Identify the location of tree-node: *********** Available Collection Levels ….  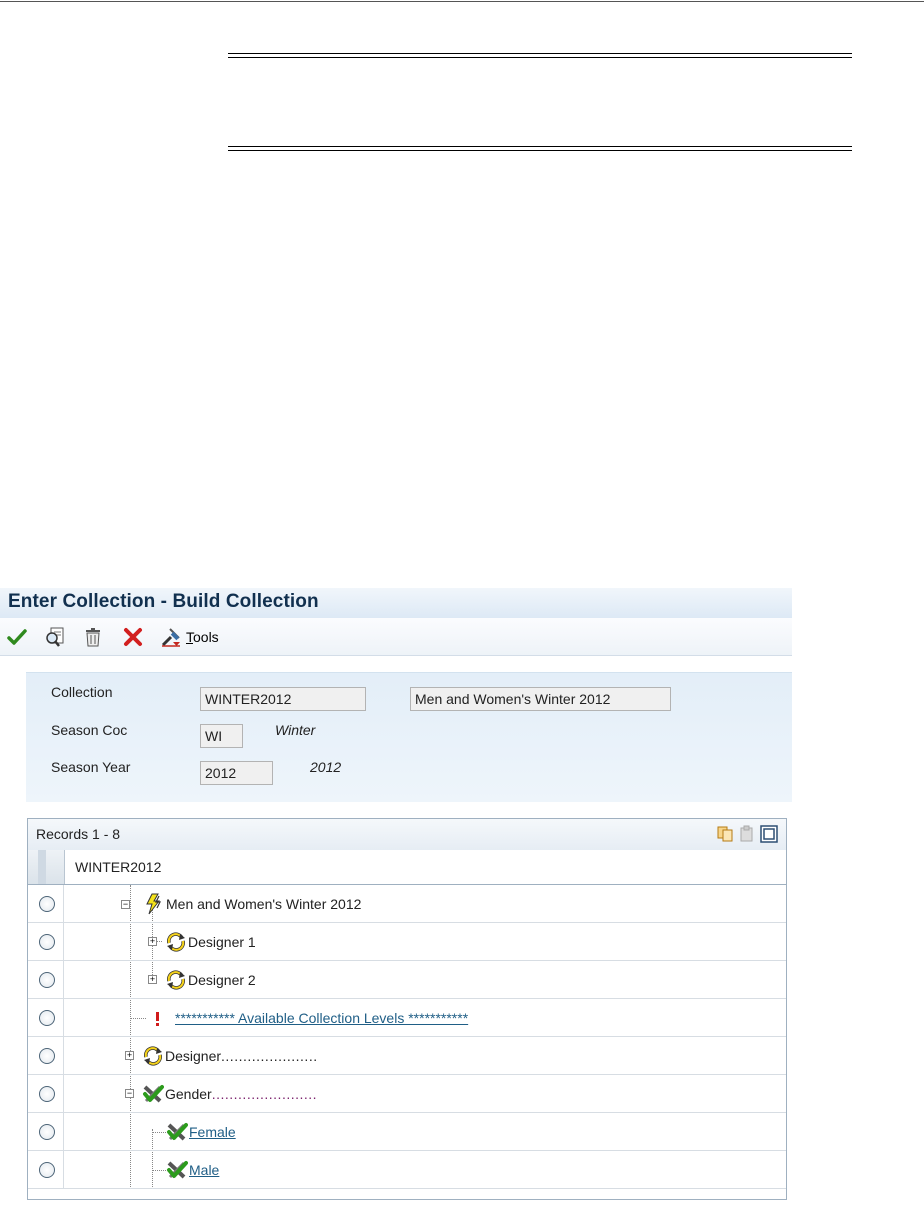
(309, 1017).